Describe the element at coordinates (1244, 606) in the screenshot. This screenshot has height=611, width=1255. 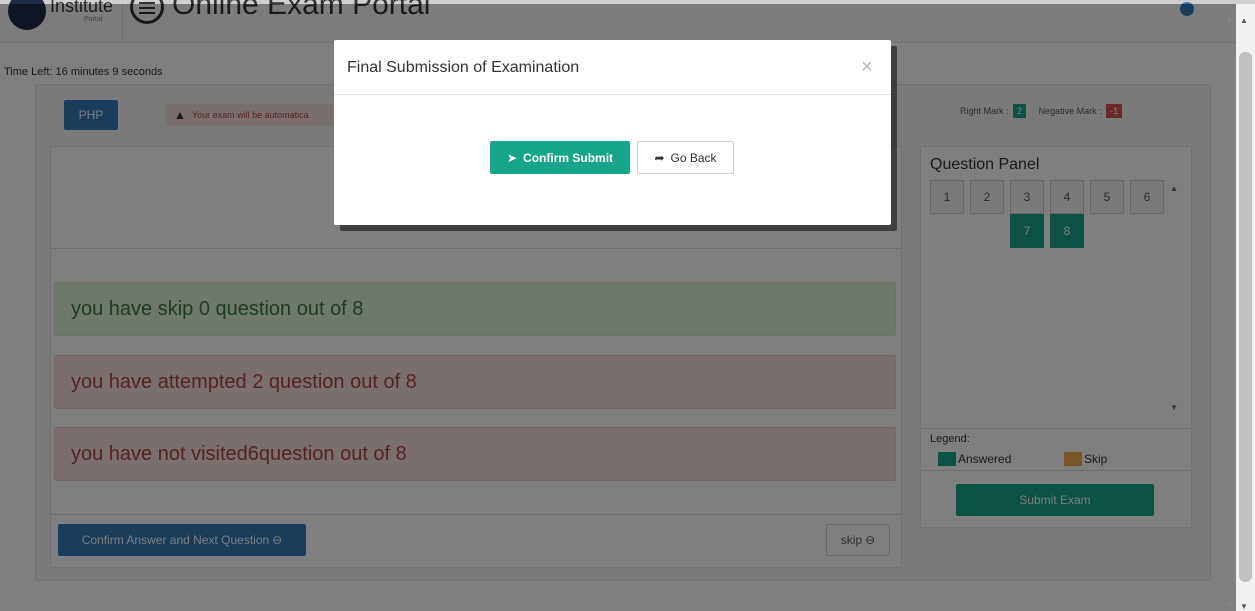
I see `scroll-down-icon: ▼` at that location.